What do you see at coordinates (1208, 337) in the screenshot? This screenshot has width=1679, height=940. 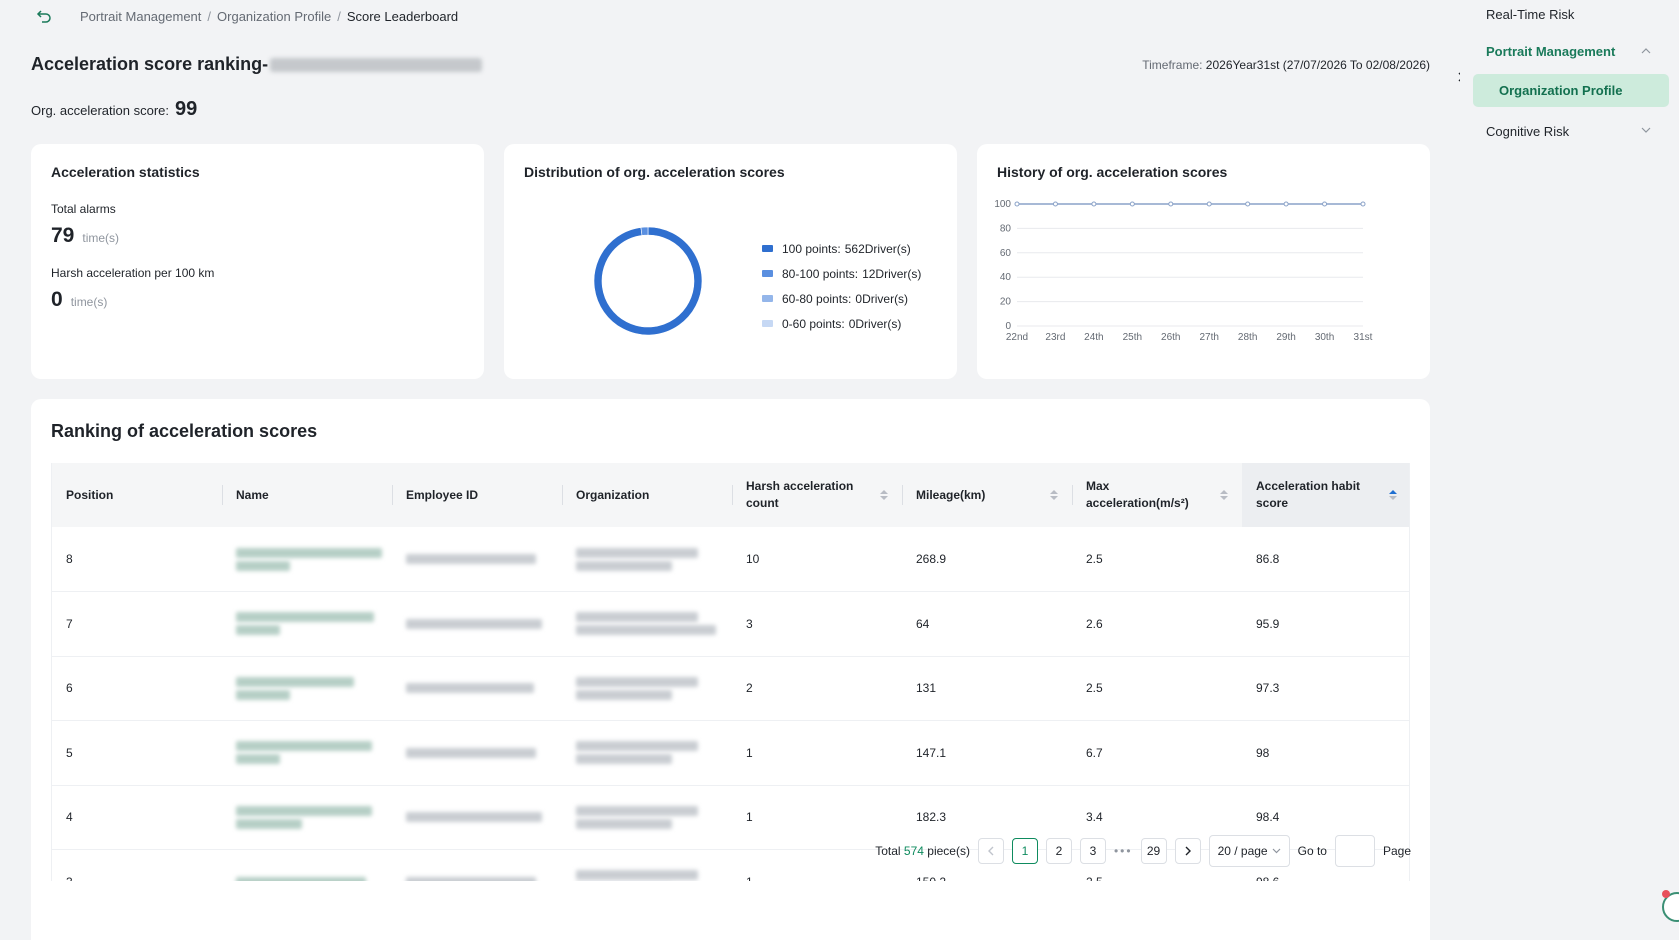 I see `x-tick-label: 27th` at bounding box center [1208, 337].